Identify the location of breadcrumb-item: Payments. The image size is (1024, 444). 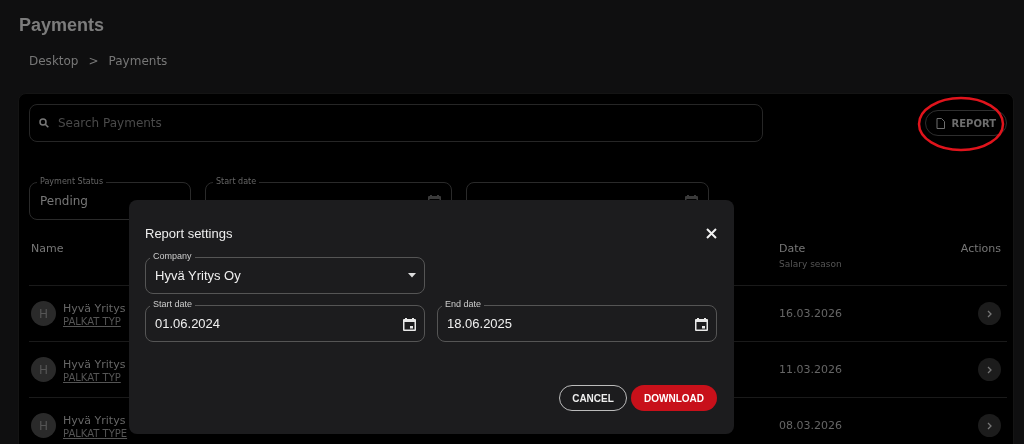
(138, 61).